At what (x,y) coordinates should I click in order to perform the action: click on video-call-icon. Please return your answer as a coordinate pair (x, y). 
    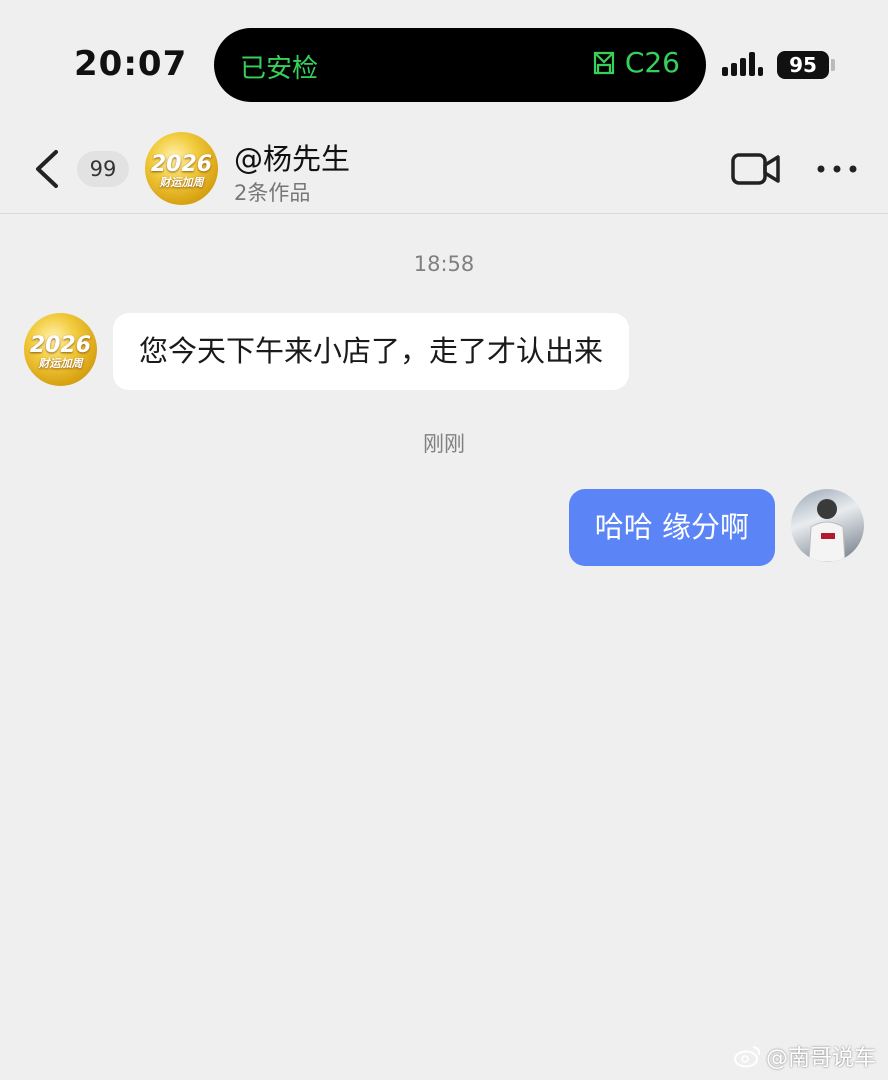
    Looking at the image, I should click on (756, 169).